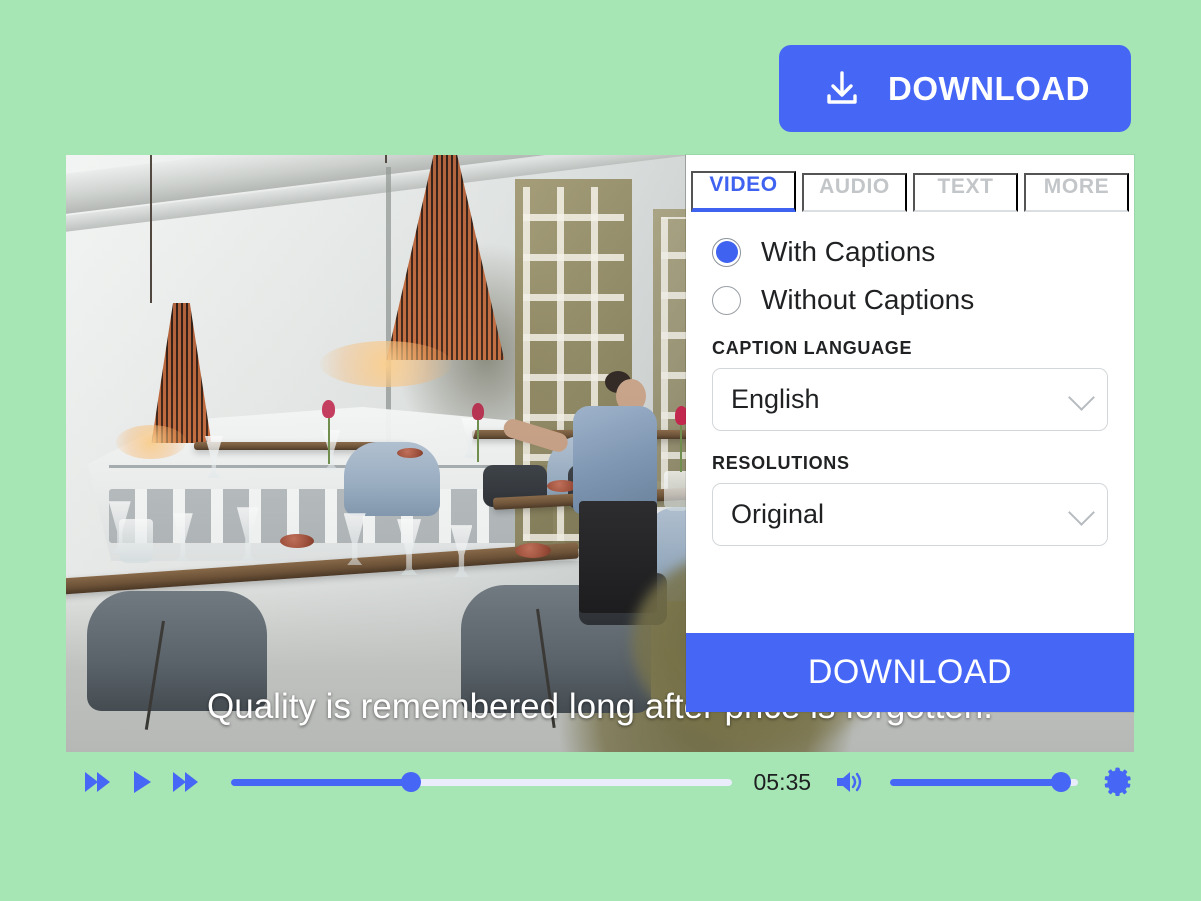 The width and height of the screenshot is (1201, 901). I want to click on resolutions-value: Original, so click(778, 514).